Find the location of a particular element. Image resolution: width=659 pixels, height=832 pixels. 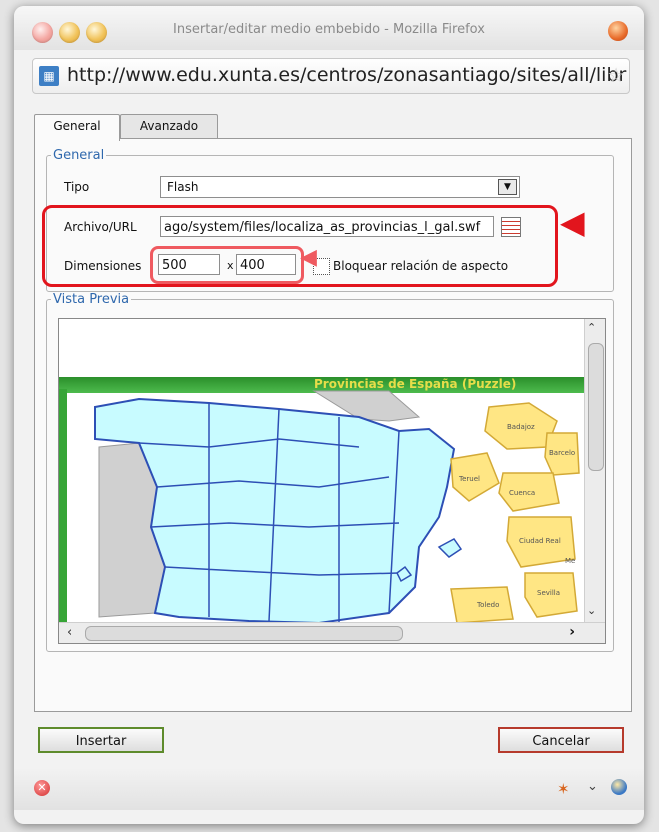

vertical-scrollbar: ⌃ ⌄ is located at coordinates (594, 471).